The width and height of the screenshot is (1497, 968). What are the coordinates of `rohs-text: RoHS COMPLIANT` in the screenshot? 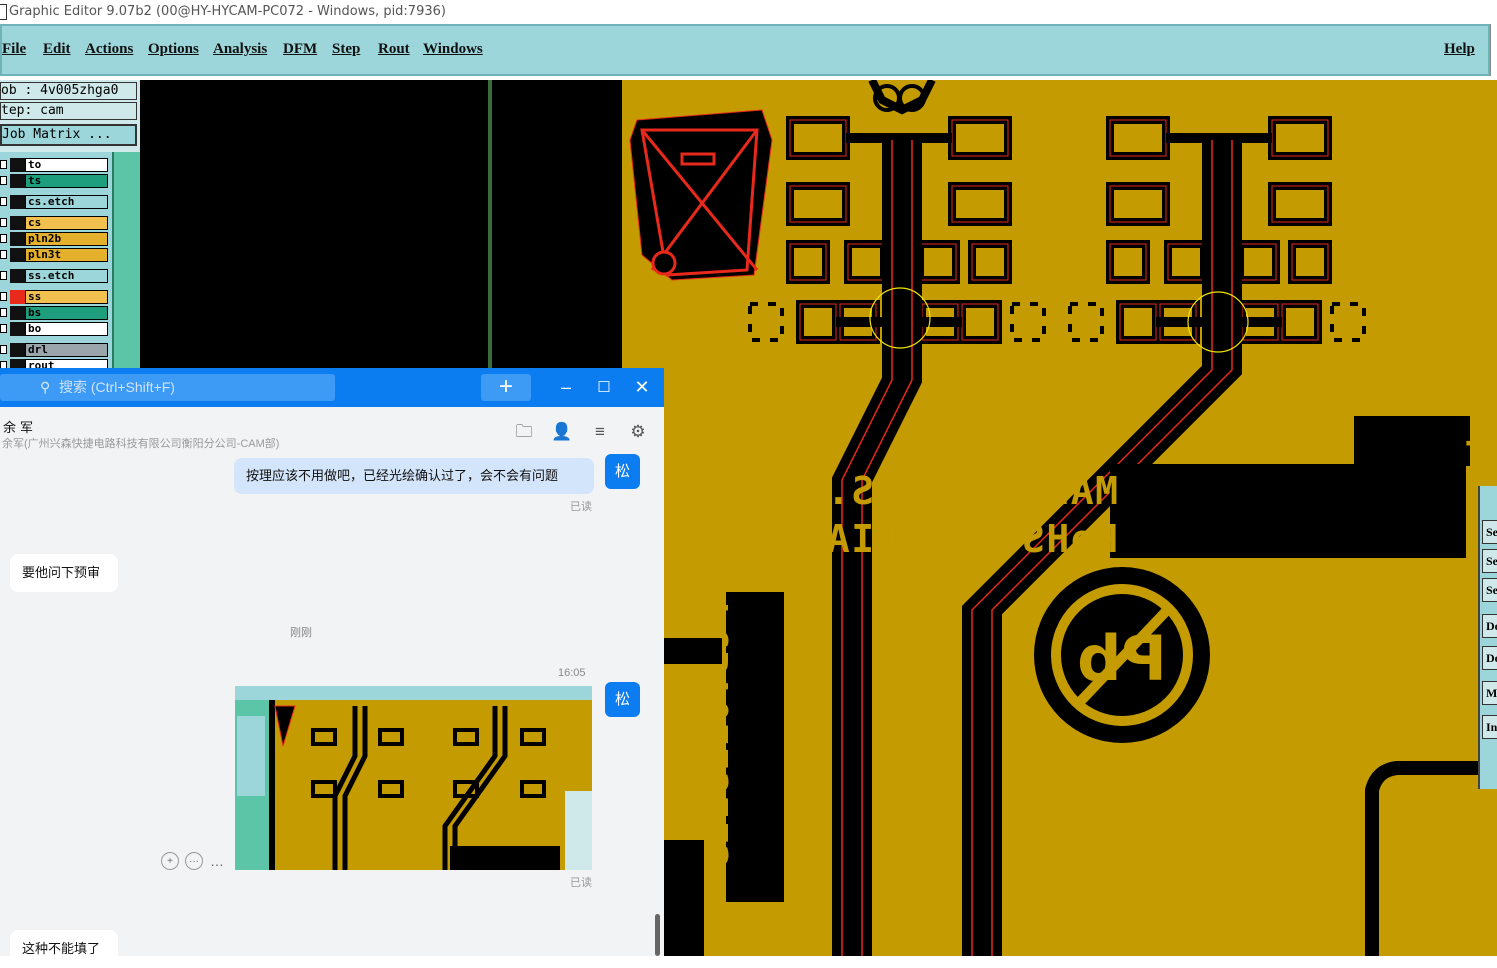 It's located at (948, 539).